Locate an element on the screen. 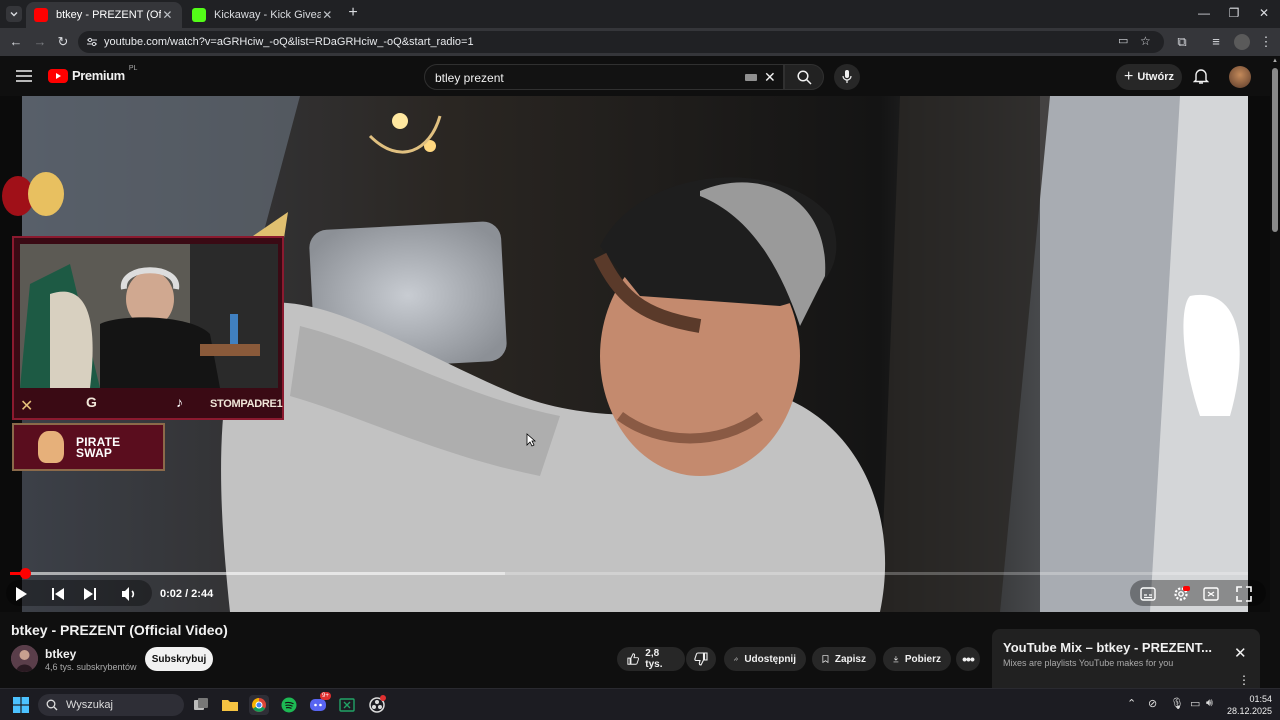 This screenshot has height=720, width=1280. subscribe-button: Subskrybuj is located at coordinates (179, 659).